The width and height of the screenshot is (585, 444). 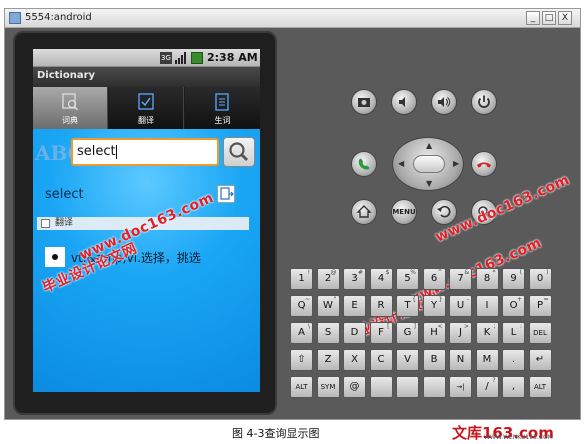 What do you see at coordinates (513, 279) in the screenshot?
I see `keyboard-key: 9(` at bounding box center [513, 279].